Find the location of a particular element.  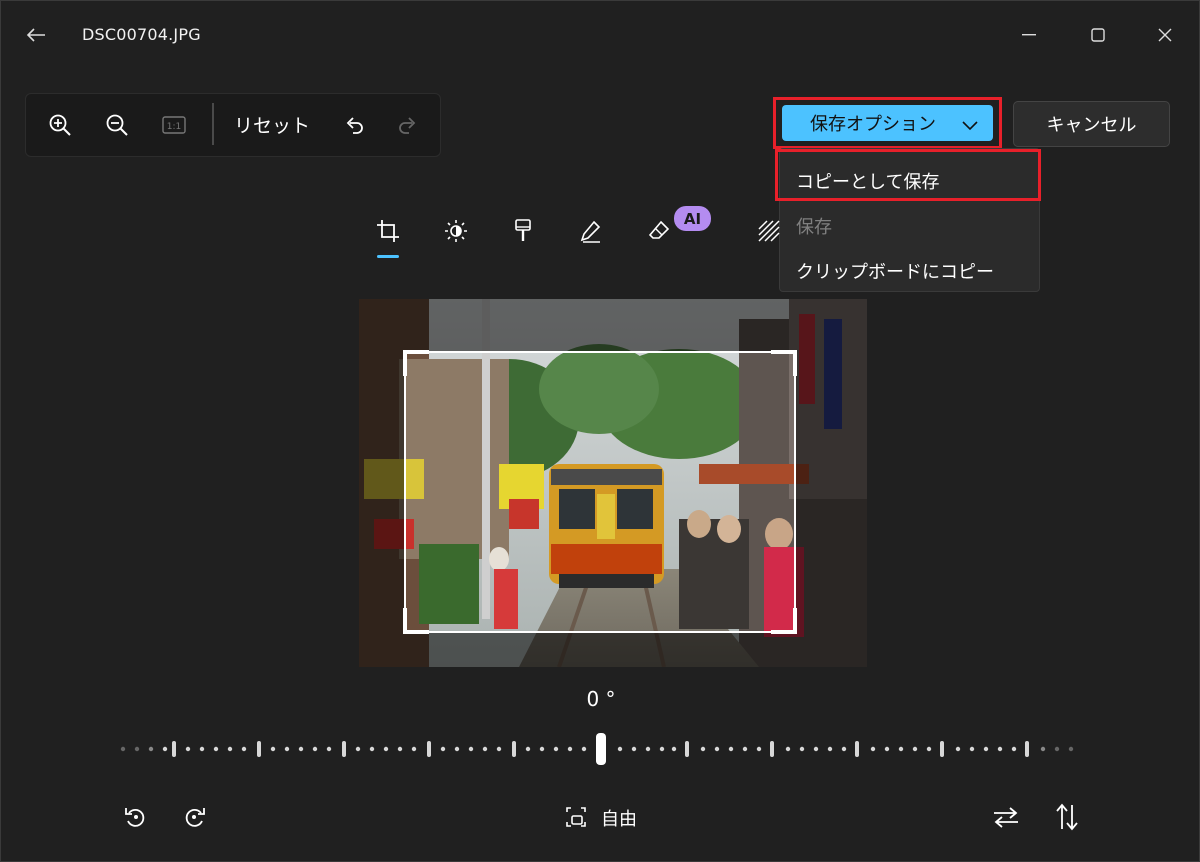

adjust-brightness-icon is located at coordinates (456, 231).